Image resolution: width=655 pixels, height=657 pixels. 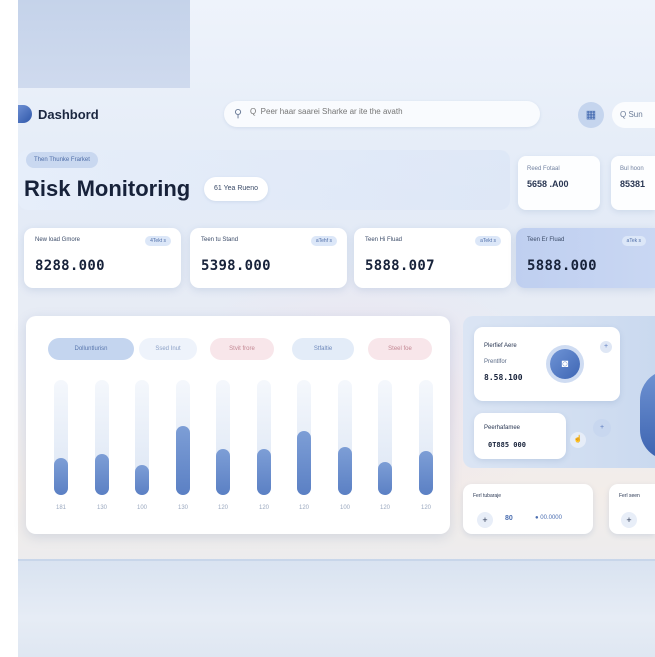 What do you see at coordinates (58, 240) in the screenshot?
I see `stat-label: New load Gmore` at bounding box center [58, 240].